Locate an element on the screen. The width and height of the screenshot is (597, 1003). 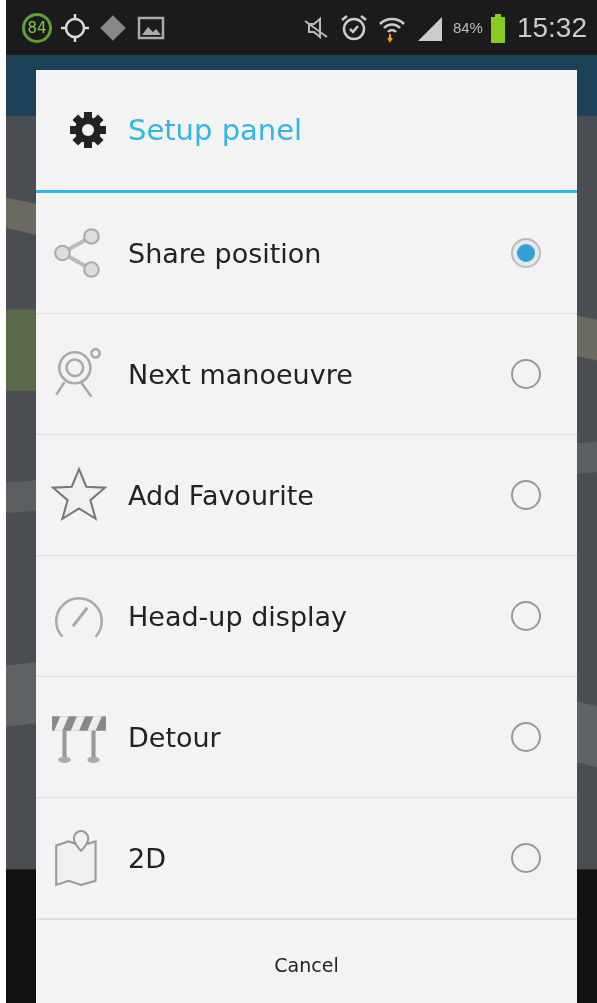
badge-count: 84 is located at coordinates (37, 27).